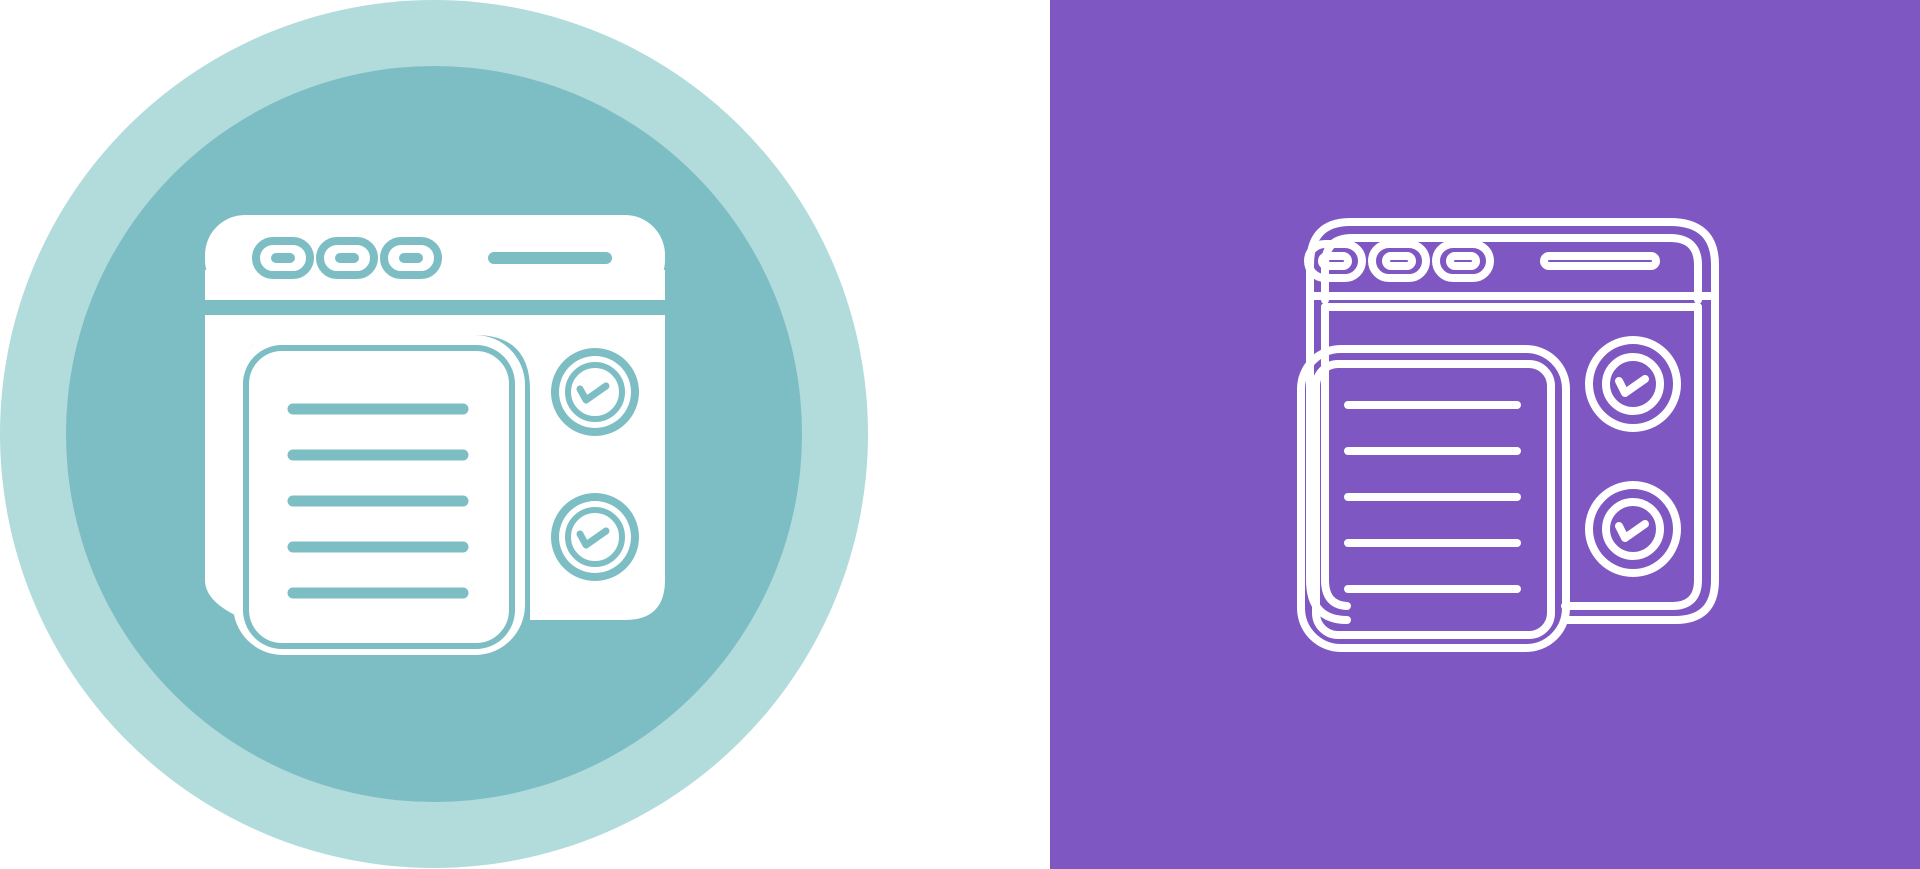 The image size is (1920, 869). Describe the element at coordinates (435, 435) in the screenshot. I see `browser-checklist-icon` at that location.